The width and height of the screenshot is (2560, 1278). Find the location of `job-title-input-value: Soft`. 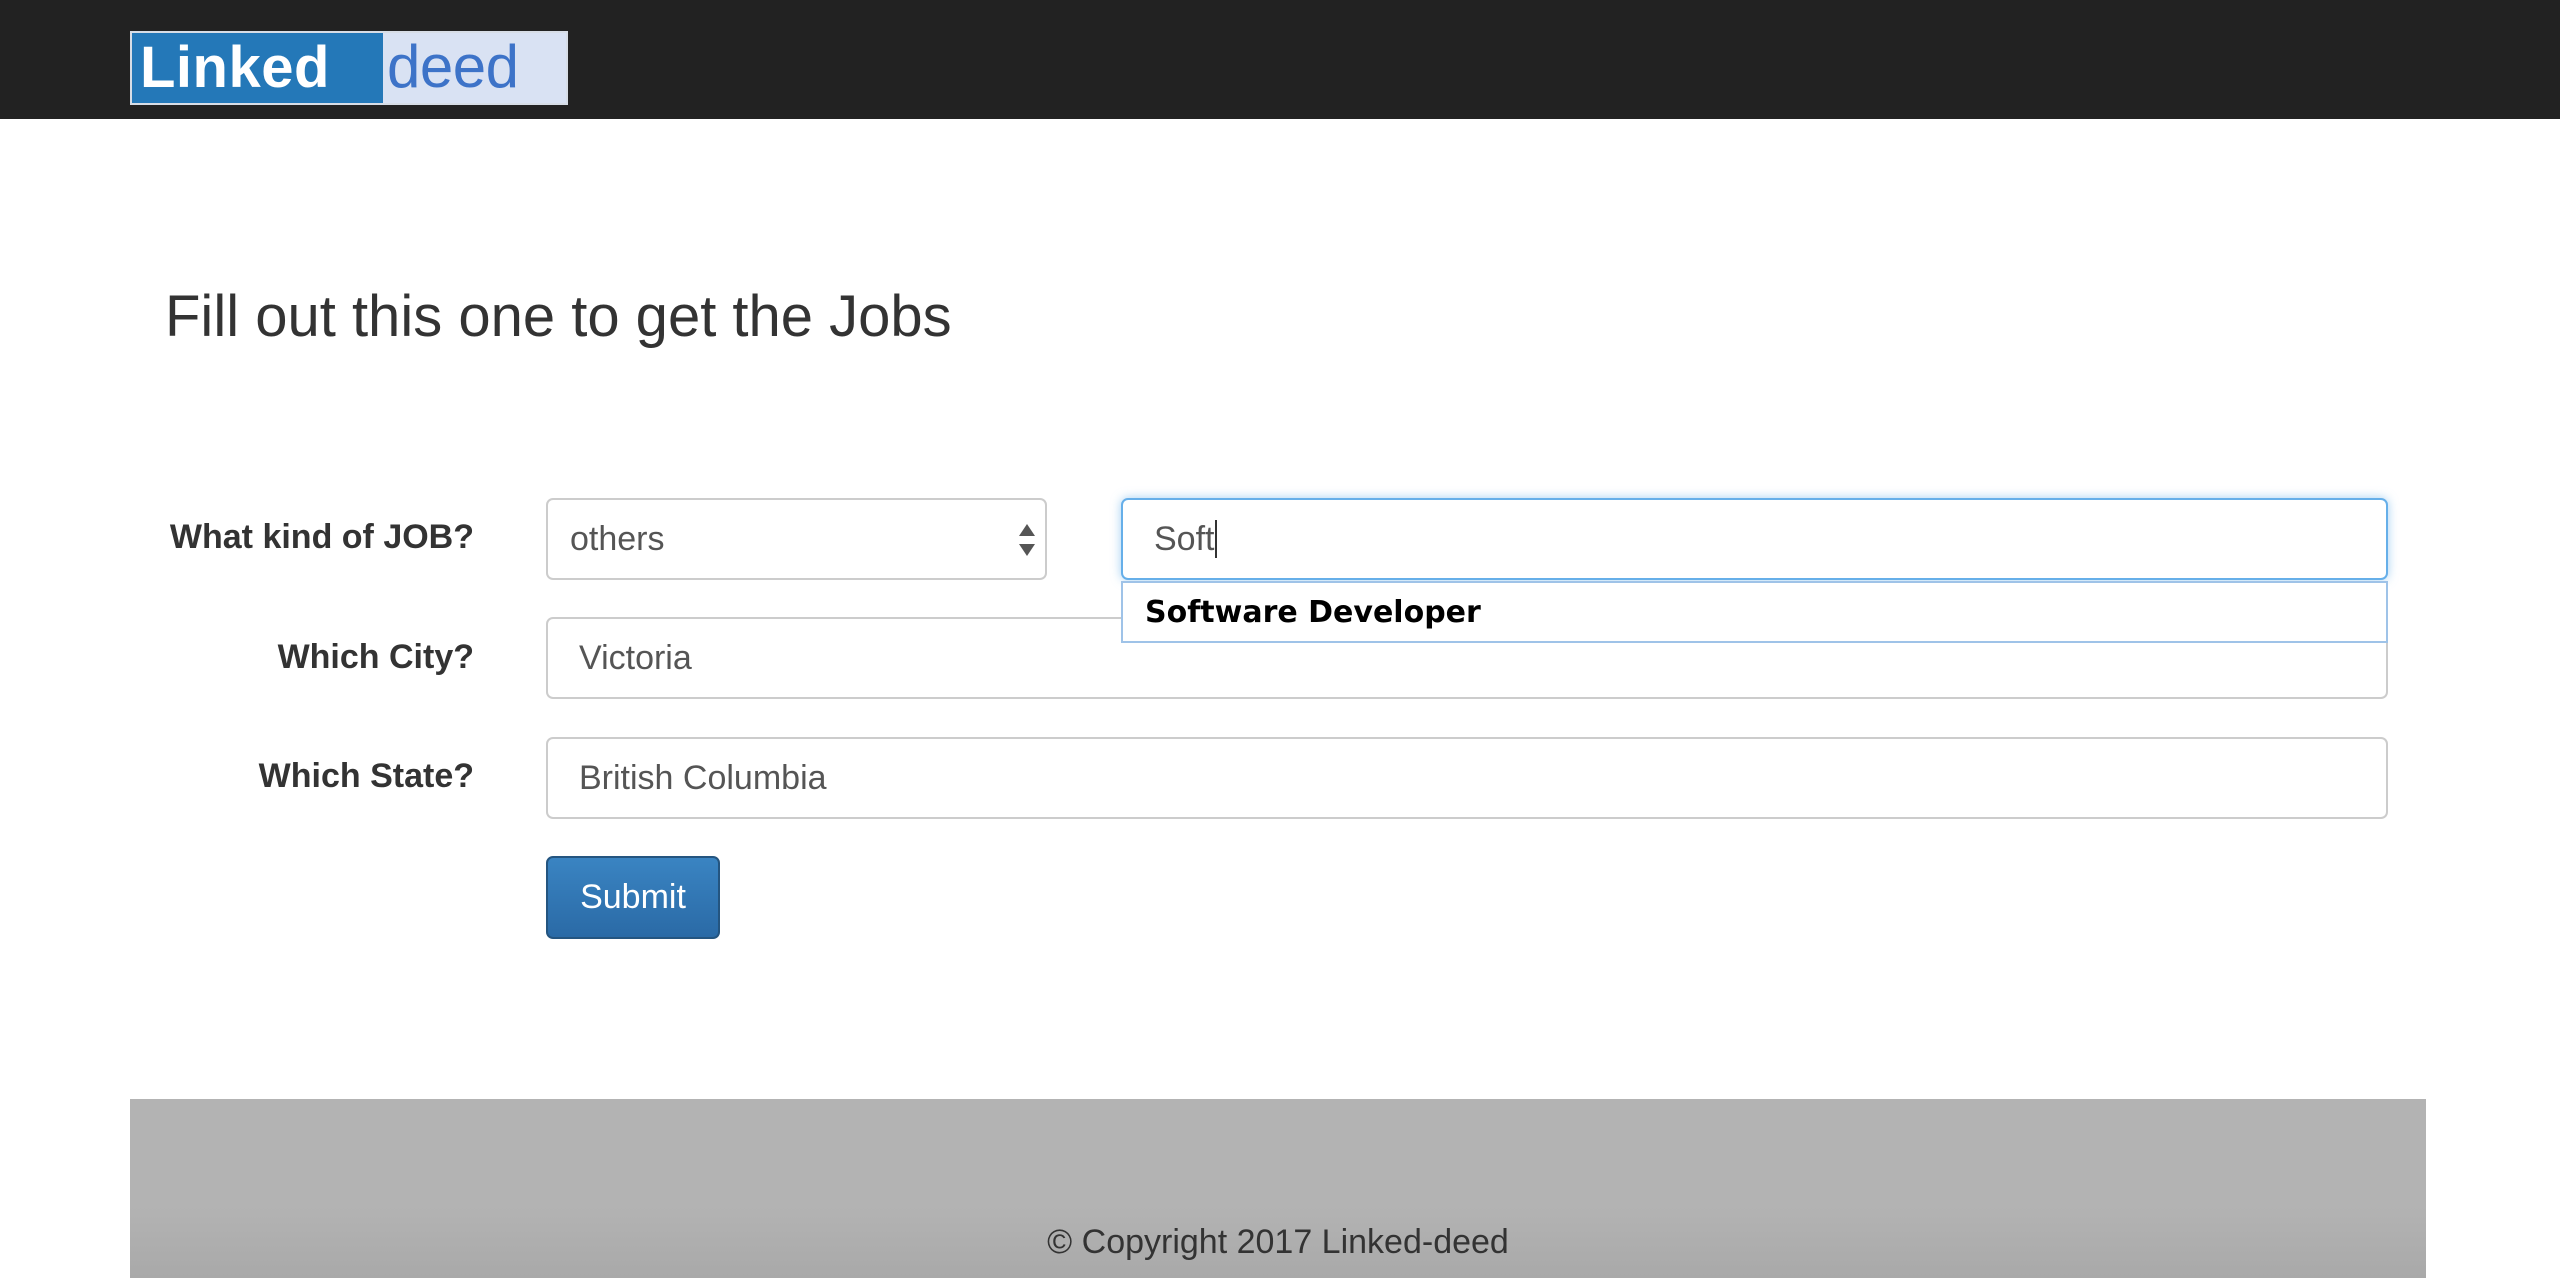

job-title-input-value: Soft is located at coordinates (1184, 538).